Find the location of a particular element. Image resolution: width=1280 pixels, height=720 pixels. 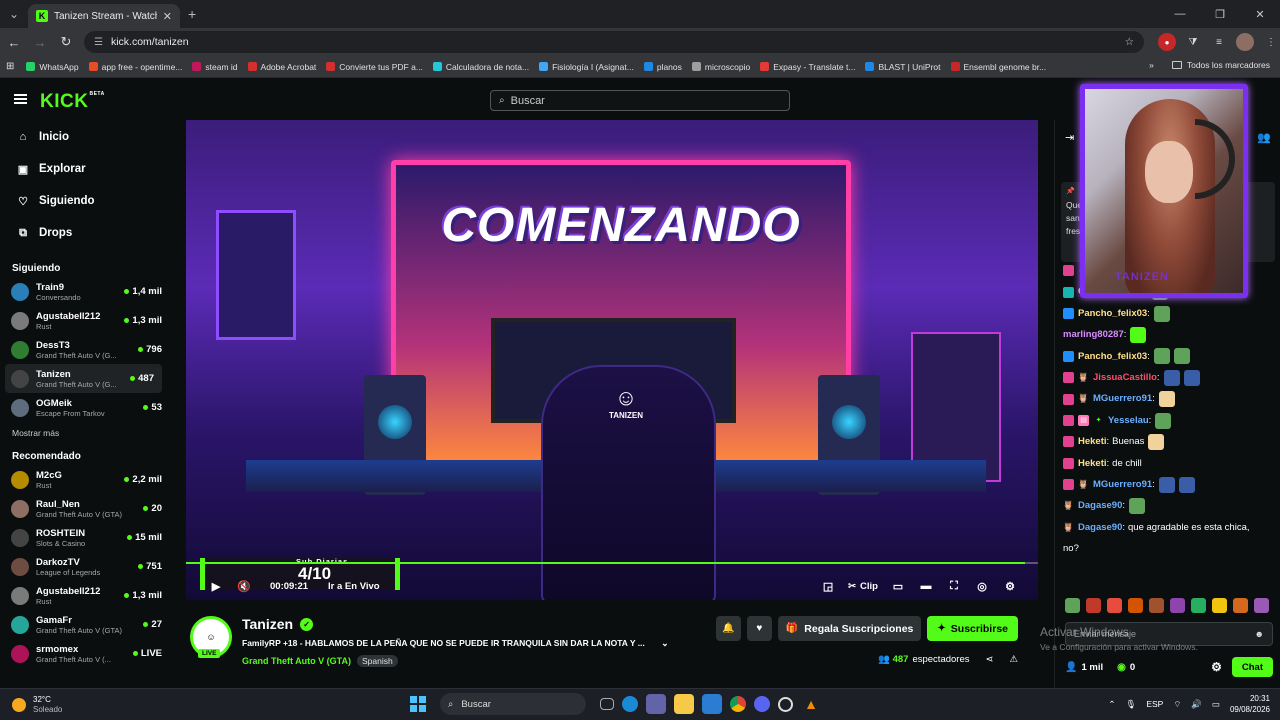

vlc-icon: ▲ is located at coordinates (811, 704).